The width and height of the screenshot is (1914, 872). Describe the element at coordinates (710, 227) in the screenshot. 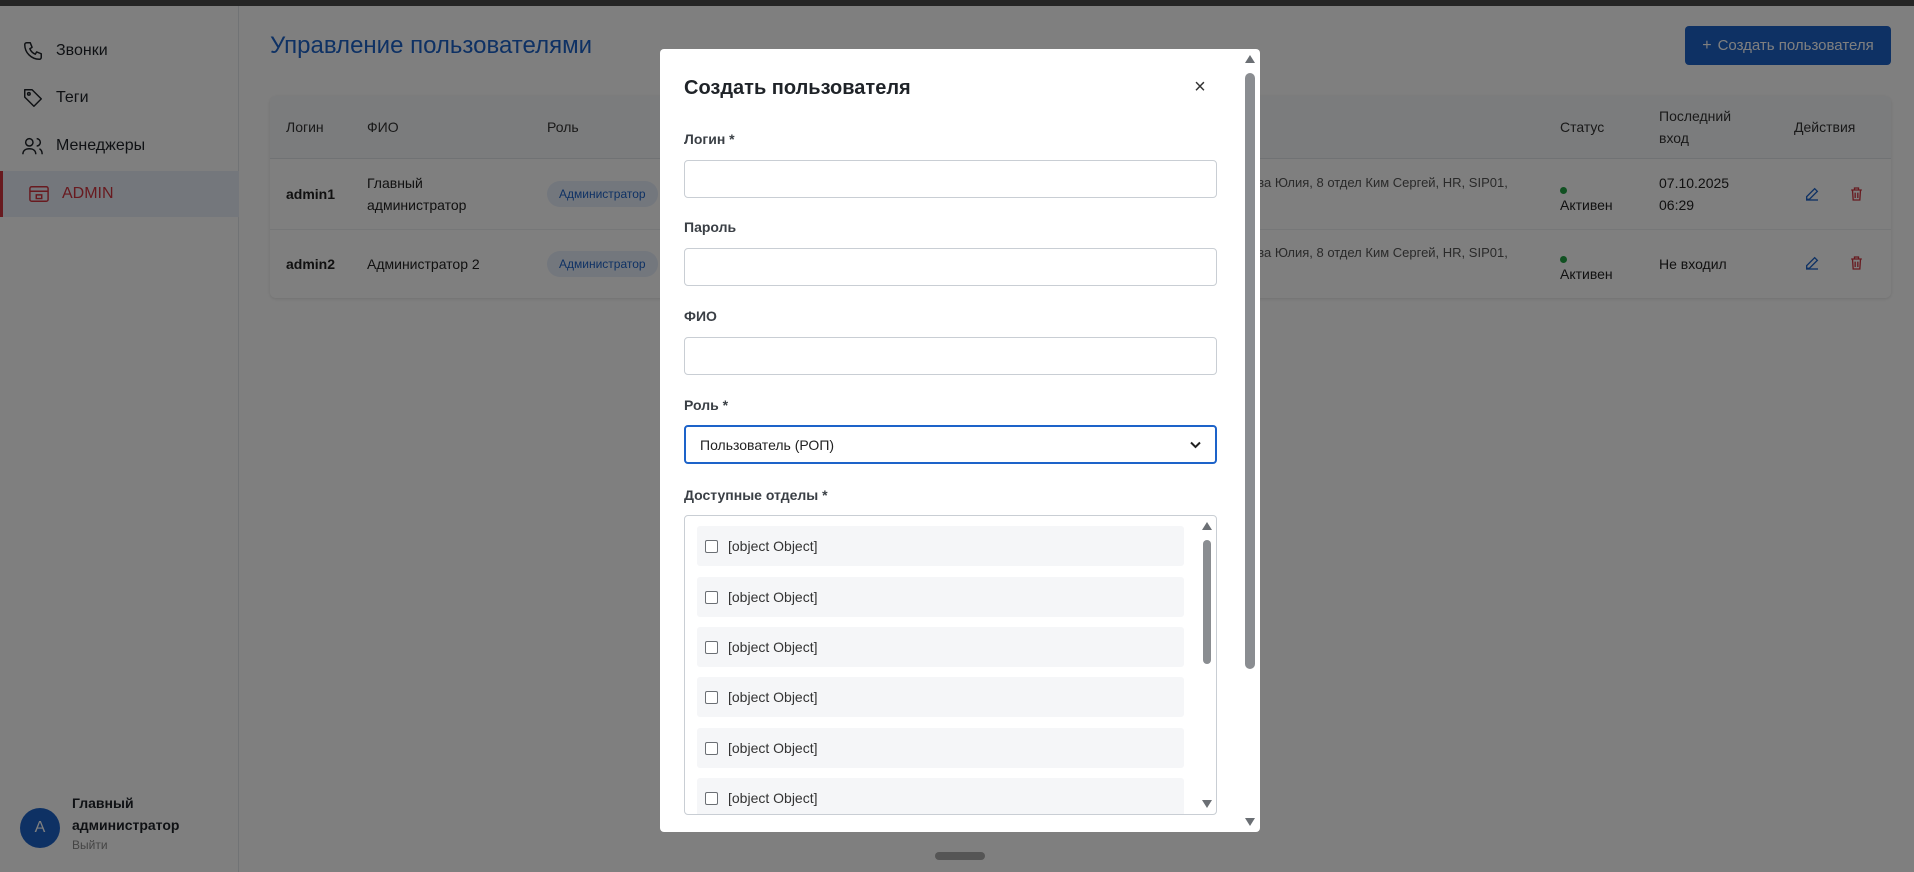

I see `password-label: Пароль` at that location.